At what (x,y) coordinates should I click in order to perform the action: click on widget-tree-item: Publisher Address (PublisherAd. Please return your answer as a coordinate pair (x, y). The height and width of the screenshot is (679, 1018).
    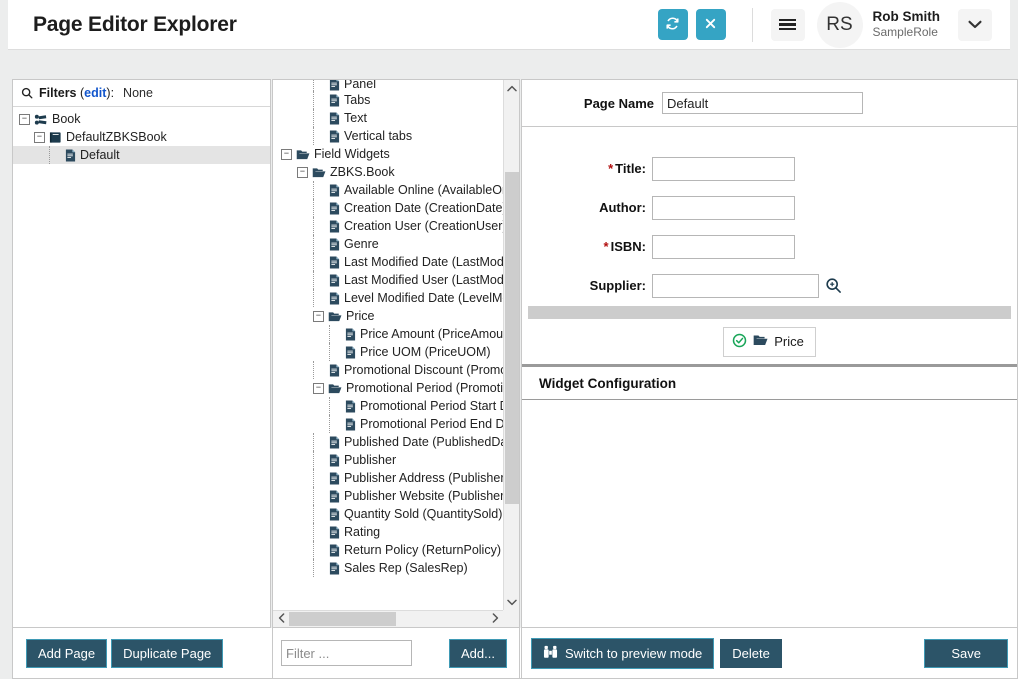
    Looking at the image, I should click on (388, 478).